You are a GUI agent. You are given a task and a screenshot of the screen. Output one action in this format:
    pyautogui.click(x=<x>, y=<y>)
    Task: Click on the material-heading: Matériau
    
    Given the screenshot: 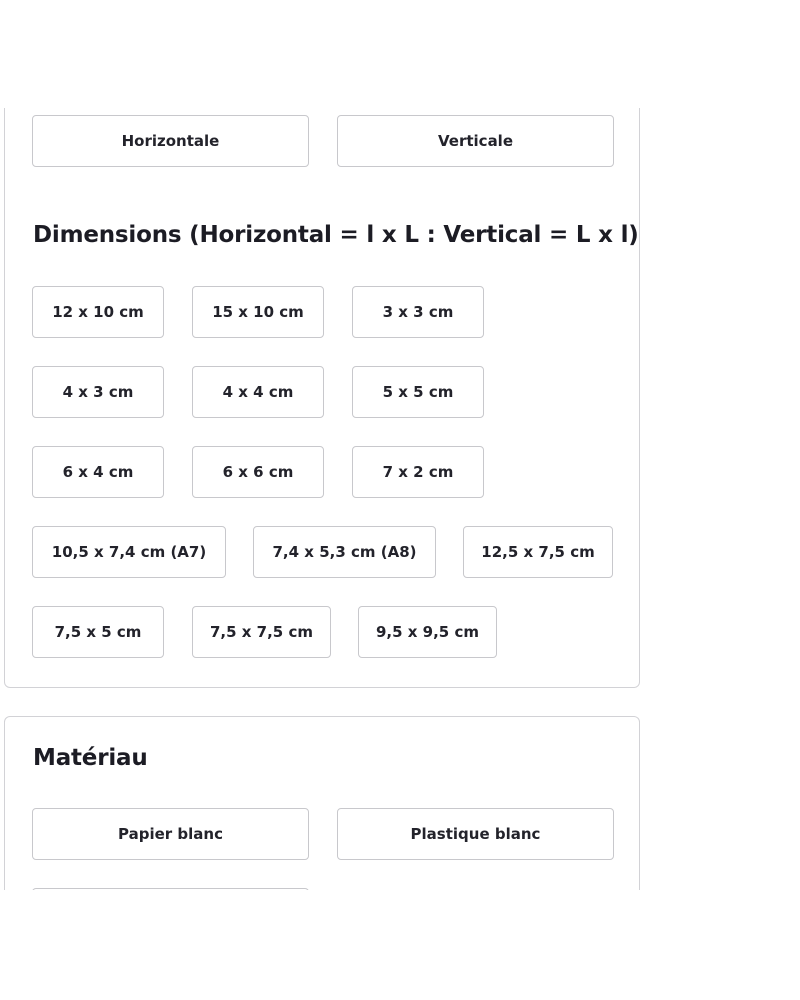 What is the action you would take?
    pyautogui.click(x=90, y=758)
    